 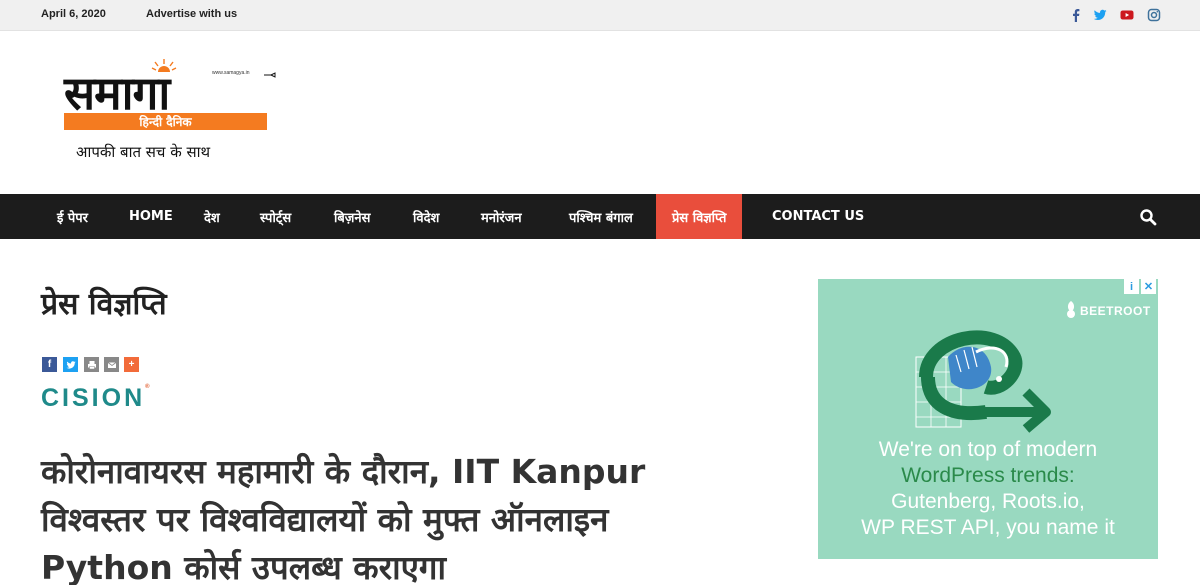 I want to click on nav-item-paschim-bangal: पश्चिम बंगाल, so click(x=601, y=216).